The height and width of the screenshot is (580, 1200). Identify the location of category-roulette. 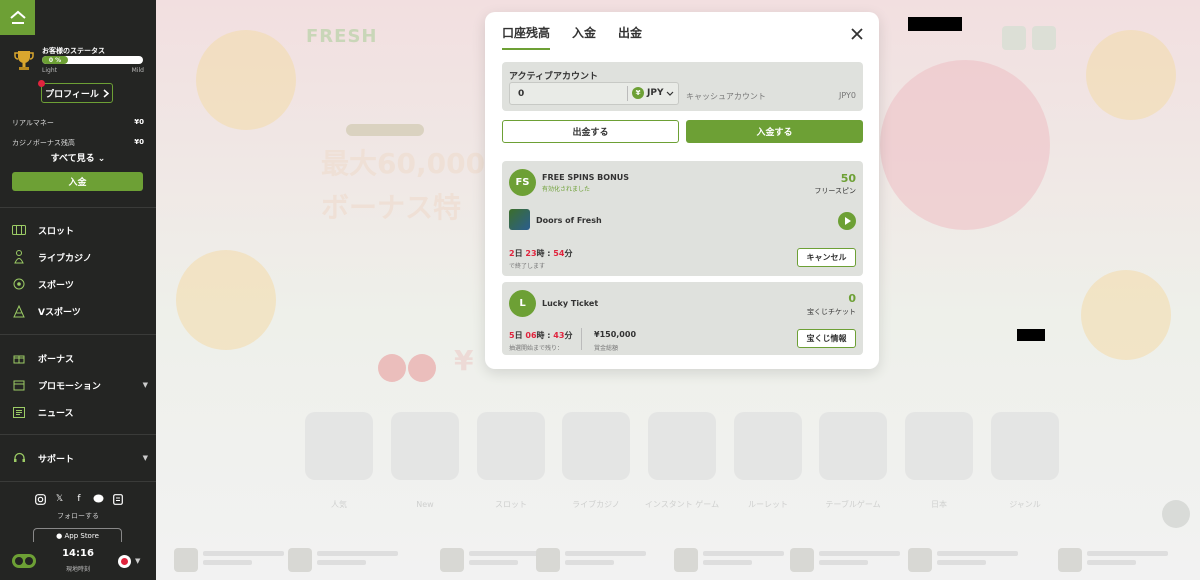
(768, 446).